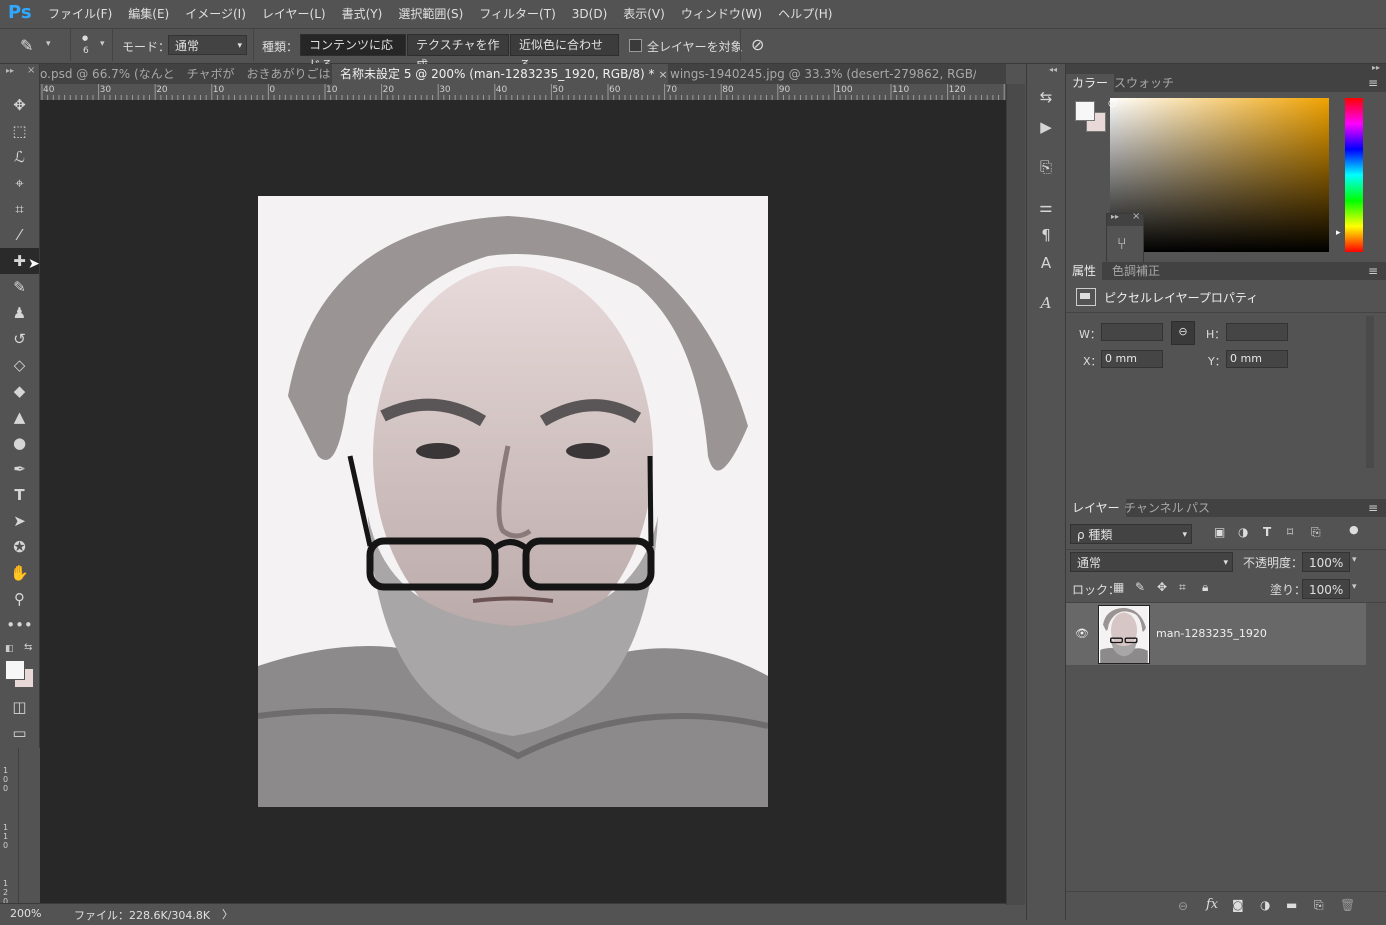  Describe the element at coordinates (1162, 587) in the screenshot. I see `lock-position-icon: ✥` at that location.